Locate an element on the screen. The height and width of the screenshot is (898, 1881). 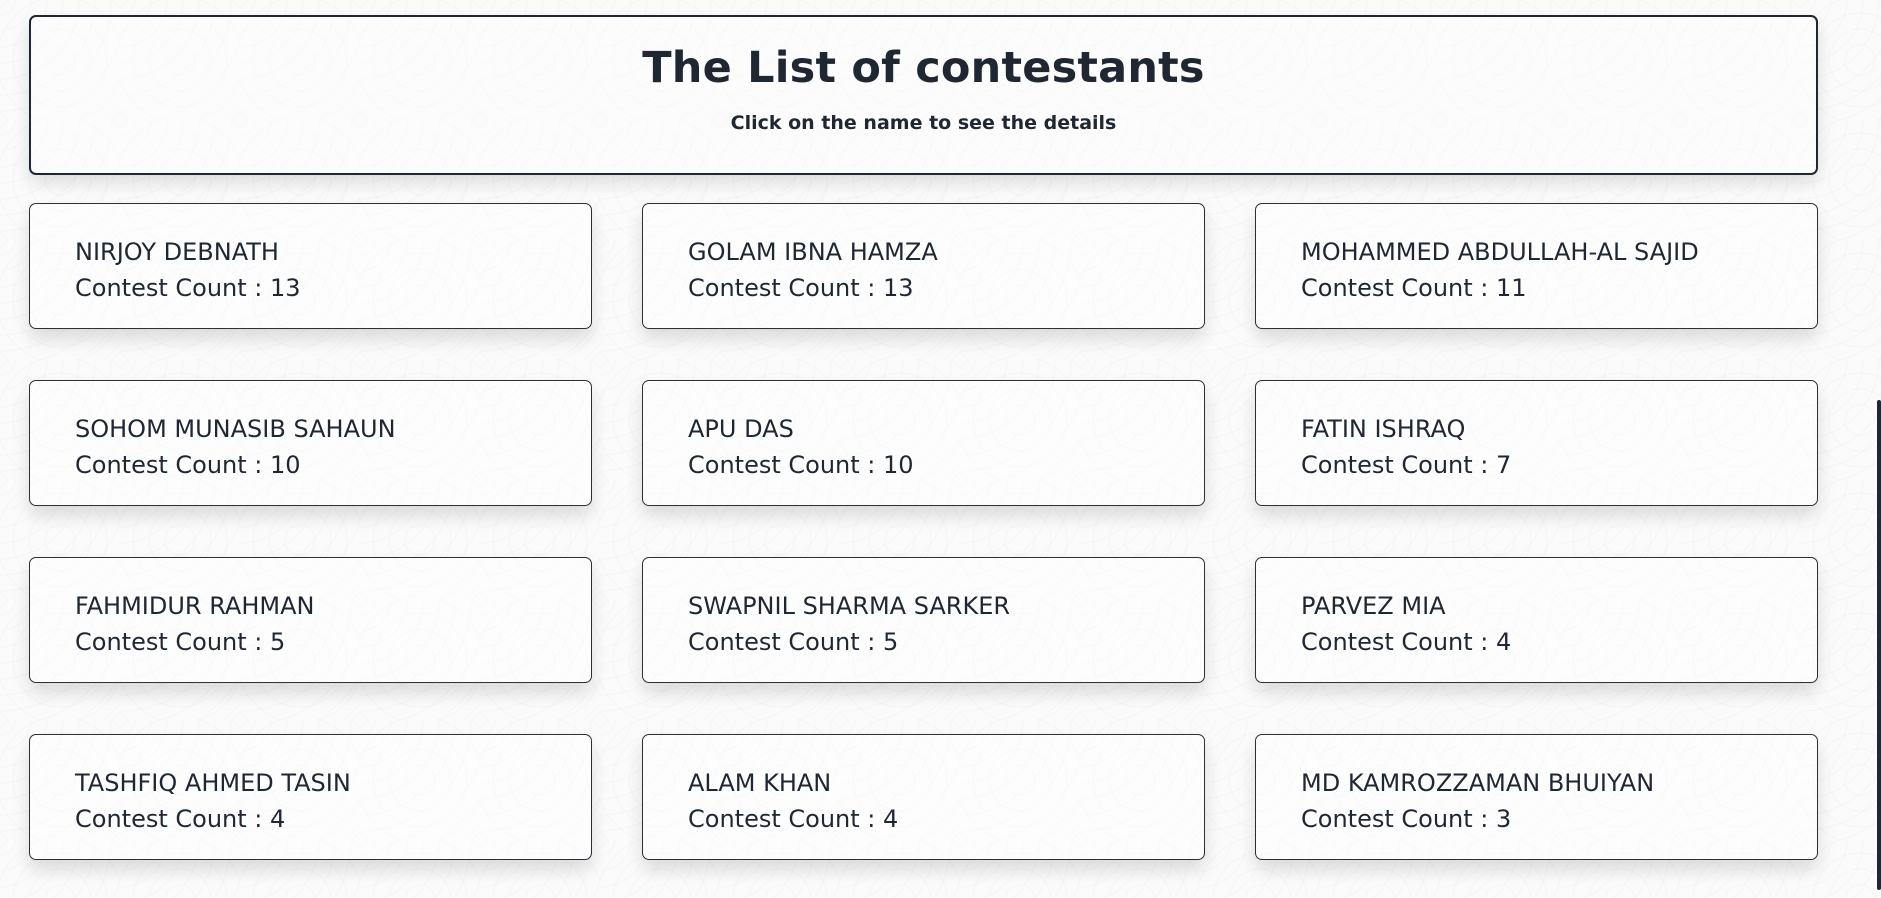
contestant-name: GOLAM IBNA HAMZA is located at coordinates (813, 252).